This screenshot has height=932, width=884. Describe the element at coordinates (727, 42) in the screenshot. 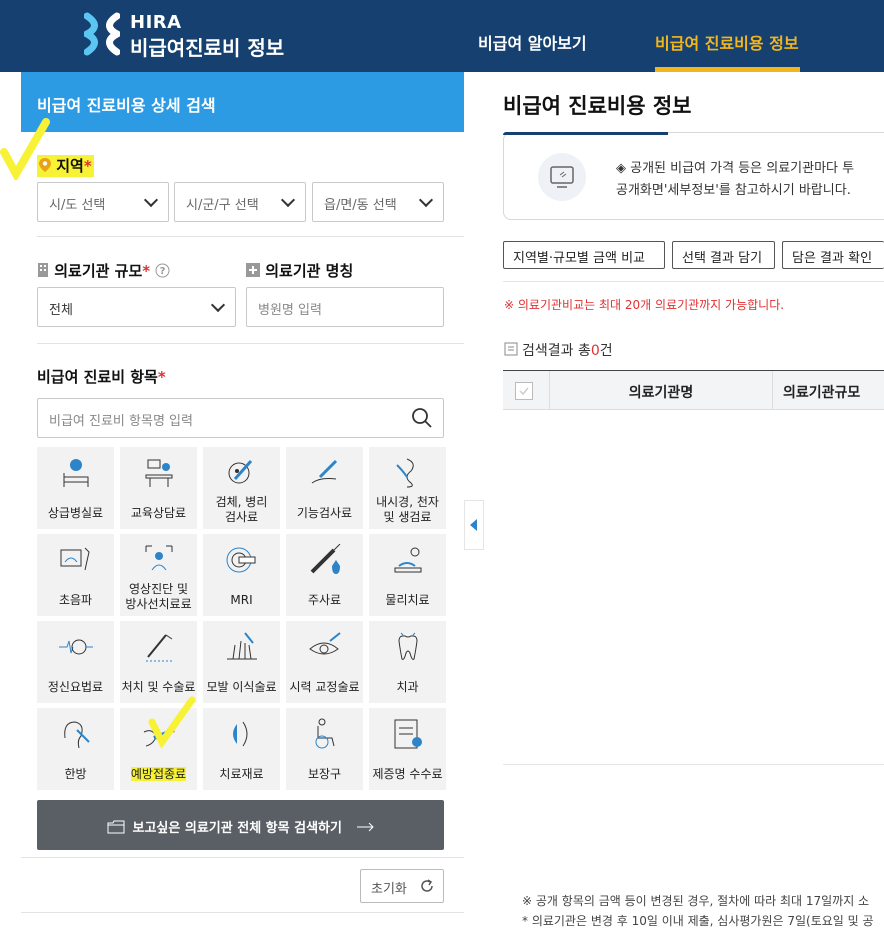

I see `nav-noncovered-cost-info: 비급여 진료비용 정보` at that location.